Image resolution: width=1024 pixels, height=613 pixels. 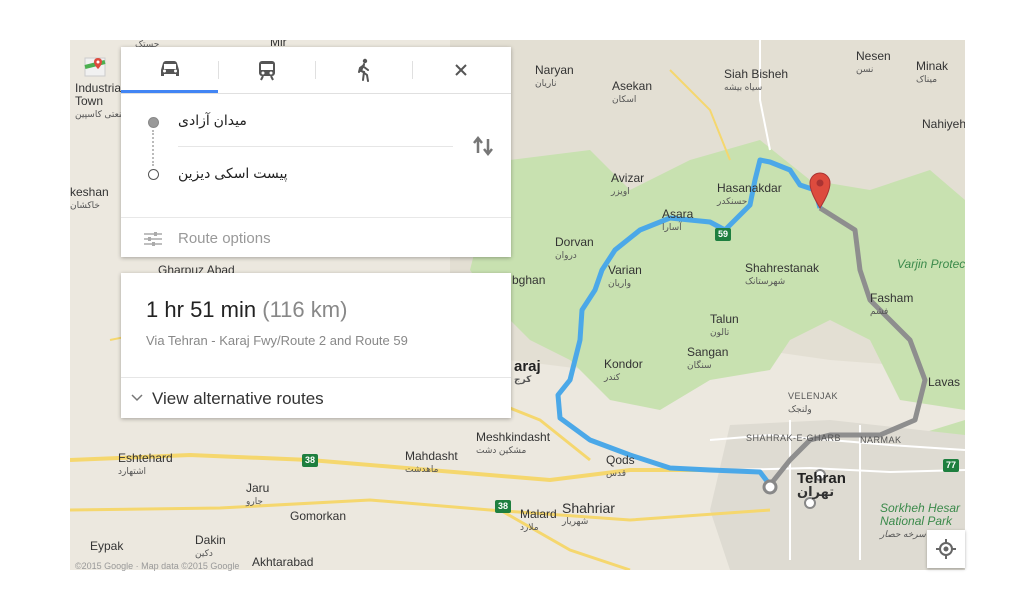 I want to click on map-label-shahriar: Shahriar شهریار, so click(x=588, y=513).